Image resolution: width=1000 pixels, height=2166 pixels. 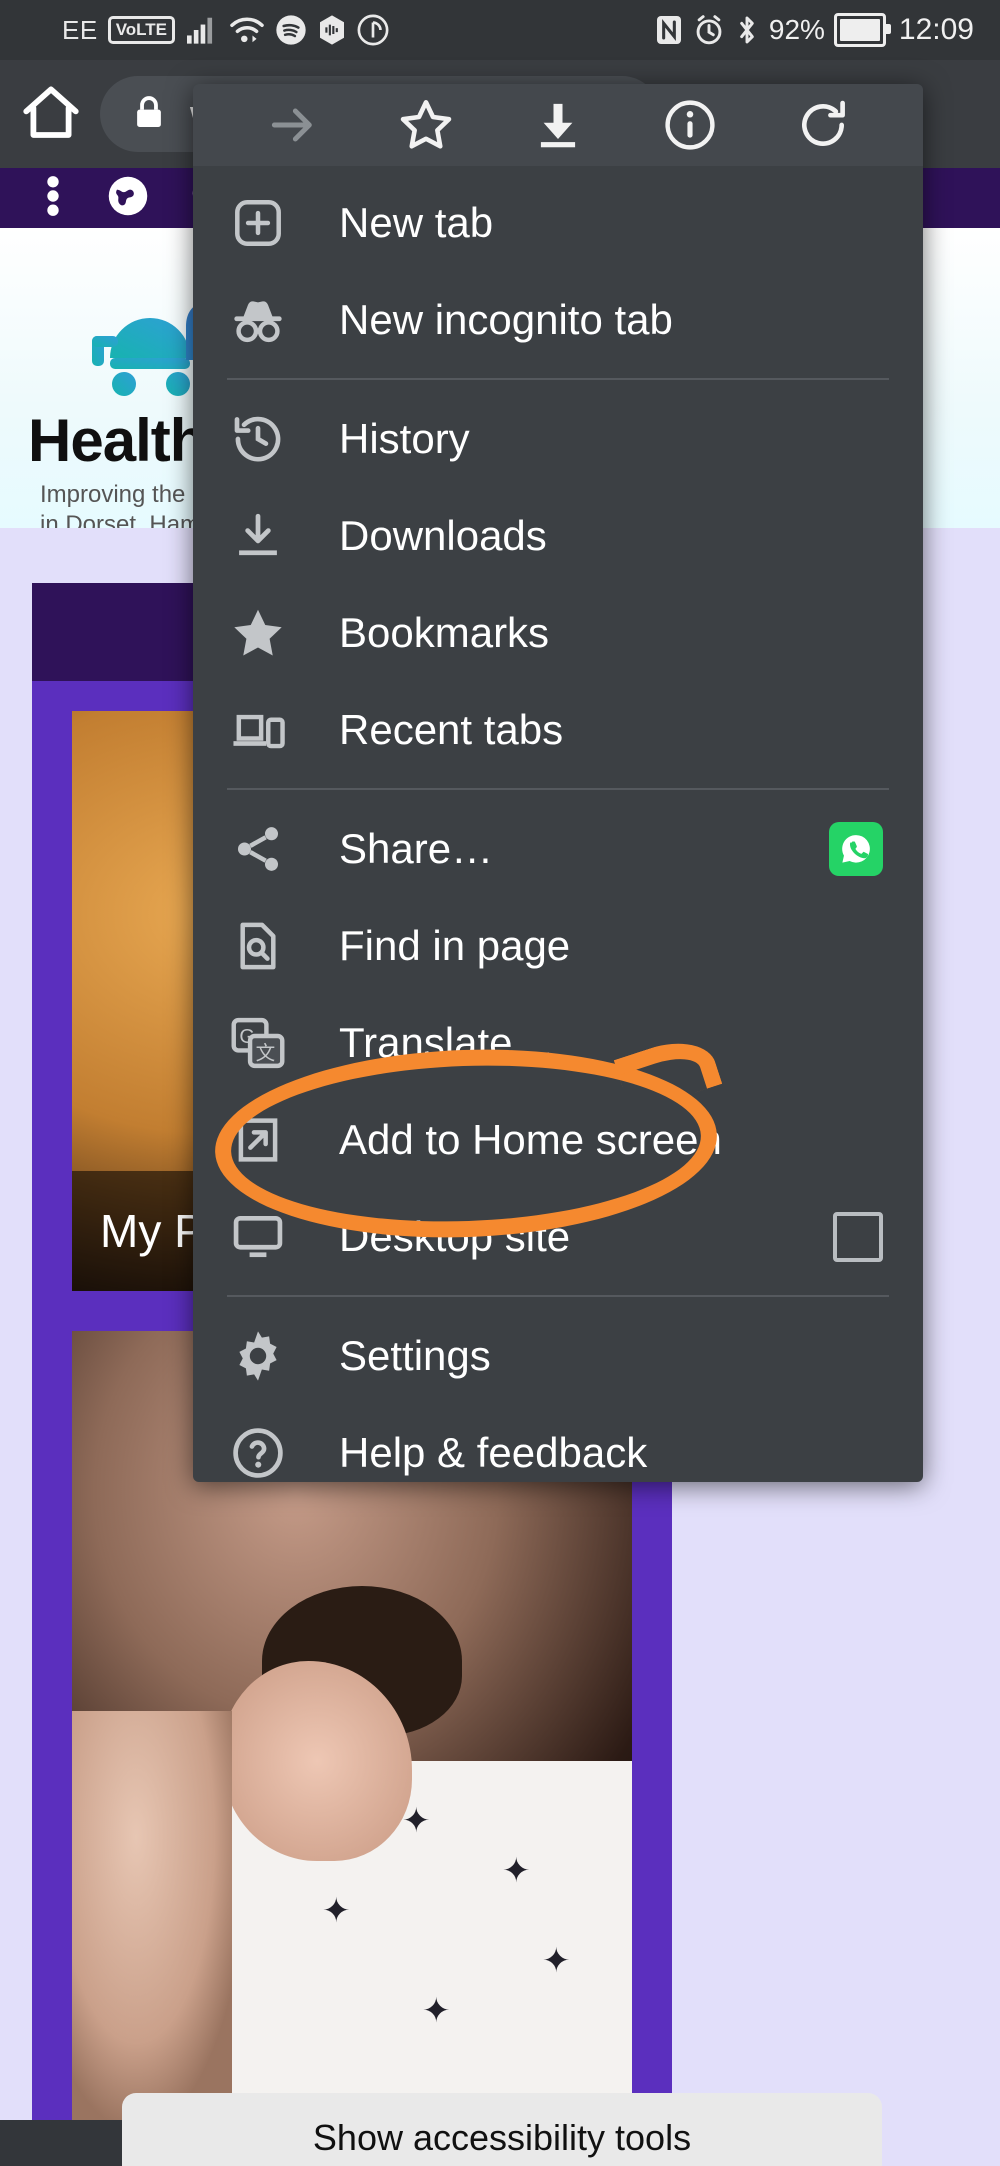 I want to click on menu-top-action-row, so click(x=558, y=125).